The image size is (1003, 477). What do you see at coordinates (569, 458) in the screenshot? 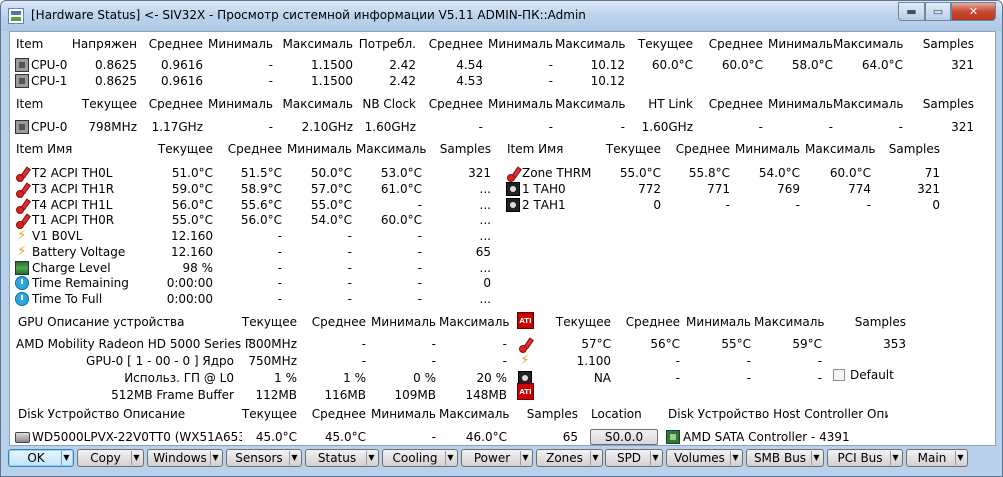
I see `zones-button: Zones ▼` at bounding box center [569, 458].